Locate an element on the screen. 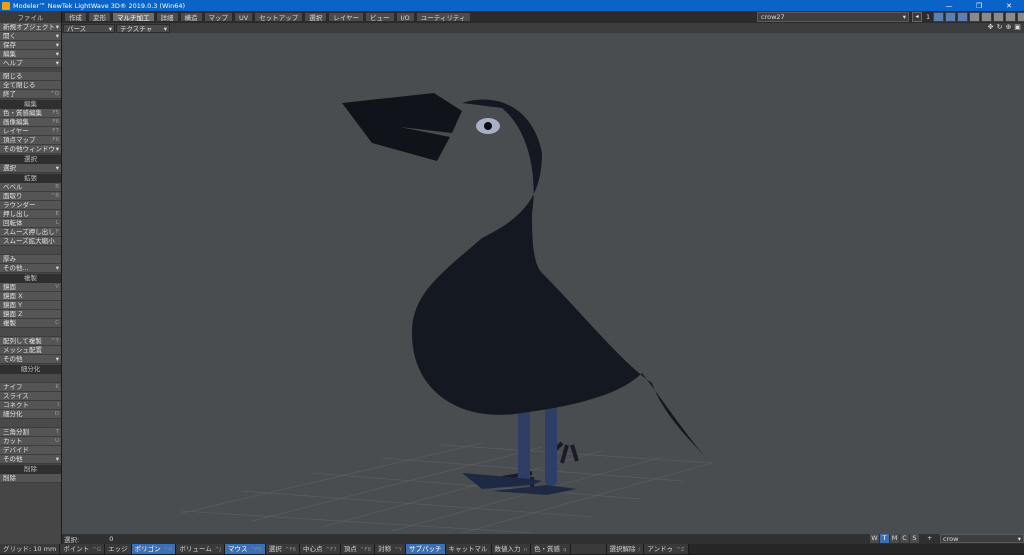 This screenshot has width=1024, height=555. restore-button: ❐ is located at coordinates (979, 6).